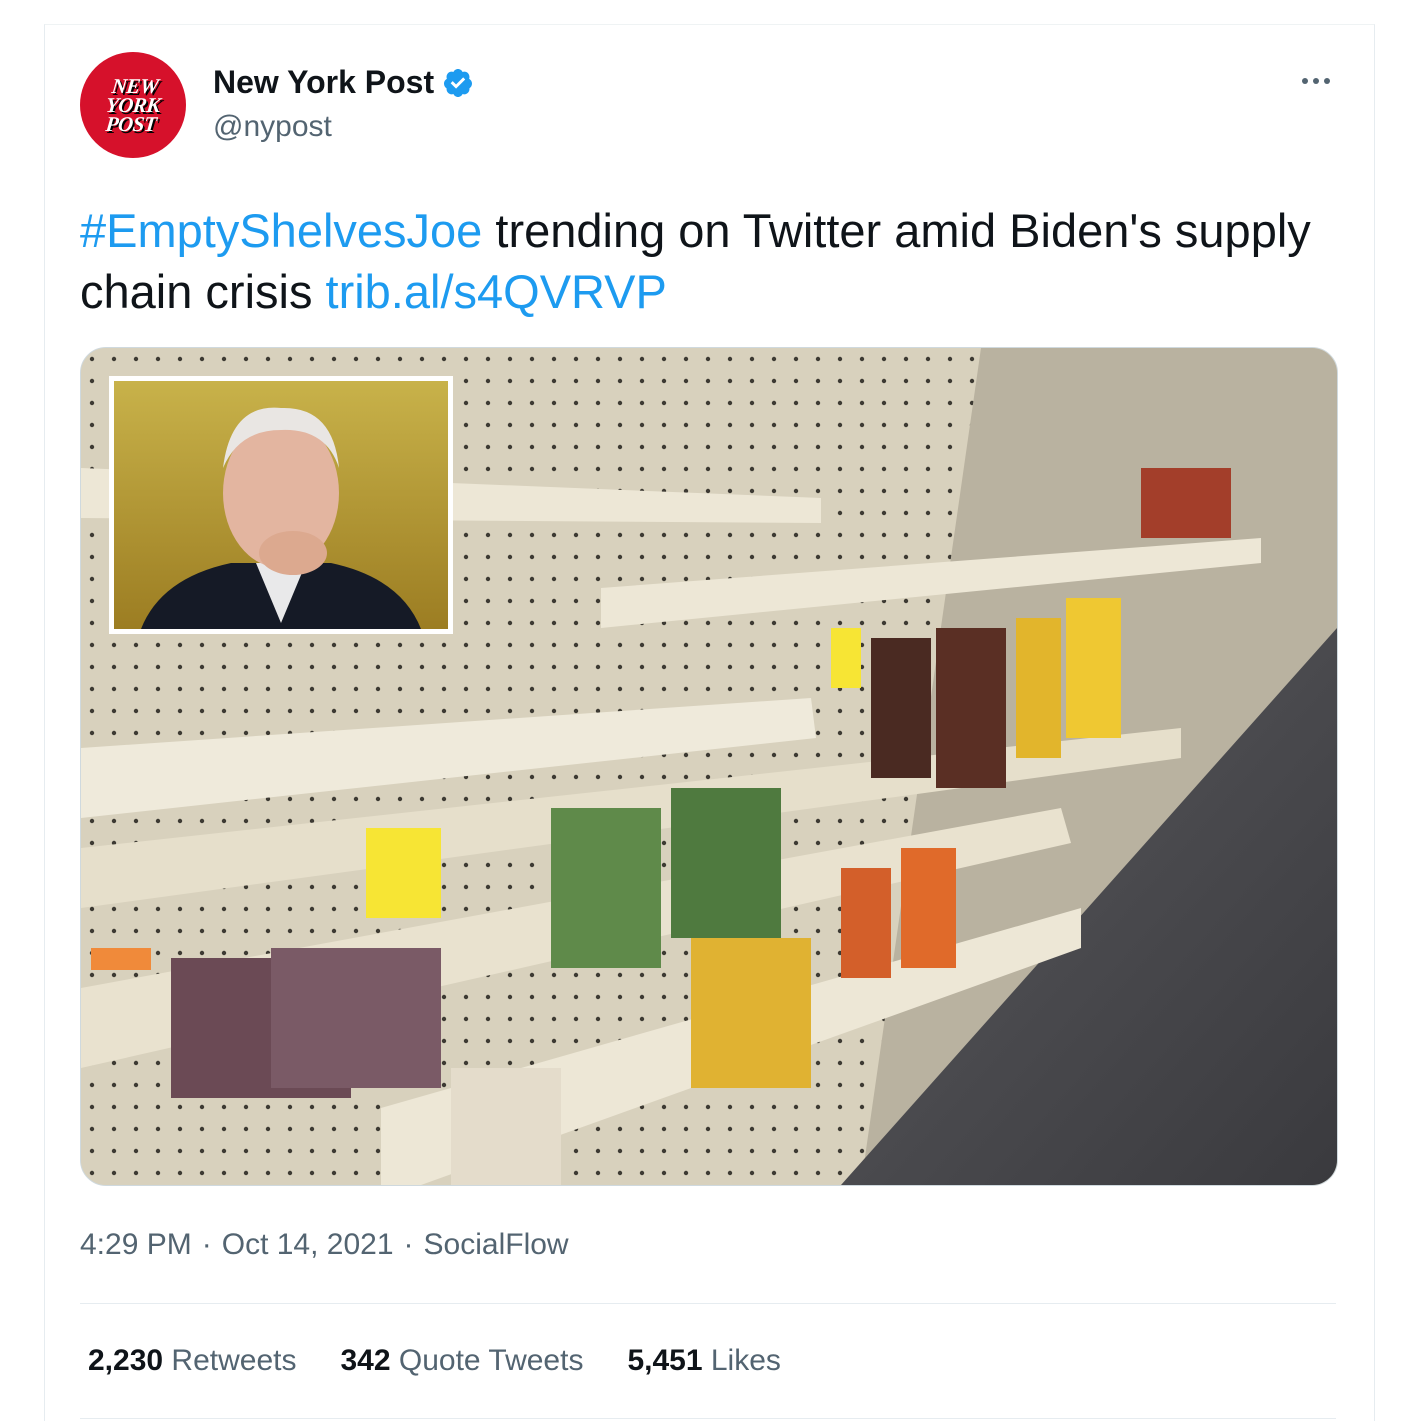 This screenshot has width=1402, height=1421. I want to click on article-link: trib.al/s4QVRVP, so click(496, 291).